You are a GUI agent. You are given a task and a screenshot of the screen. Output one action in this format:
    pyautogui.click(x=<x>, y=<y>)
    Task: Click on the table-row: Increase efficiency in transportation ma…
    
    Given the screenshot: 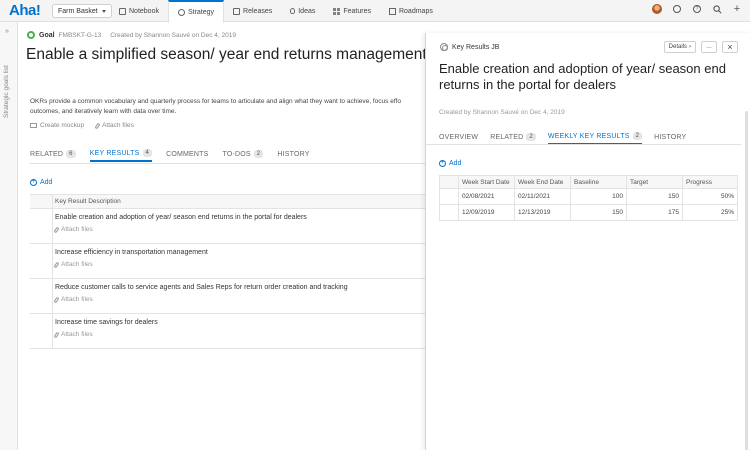 What is the action you would take?
    pyautogui.click(x=229, y=261)
    